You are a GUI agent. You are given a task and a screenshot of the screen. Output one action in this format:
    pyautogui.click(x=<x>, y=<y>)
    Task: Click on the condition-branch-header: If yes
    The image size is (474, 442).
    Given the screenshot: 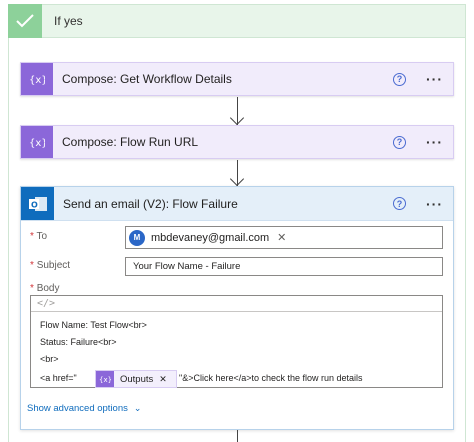 What is the action you would take?
    pyautogui.click(x=237, y=21)
    